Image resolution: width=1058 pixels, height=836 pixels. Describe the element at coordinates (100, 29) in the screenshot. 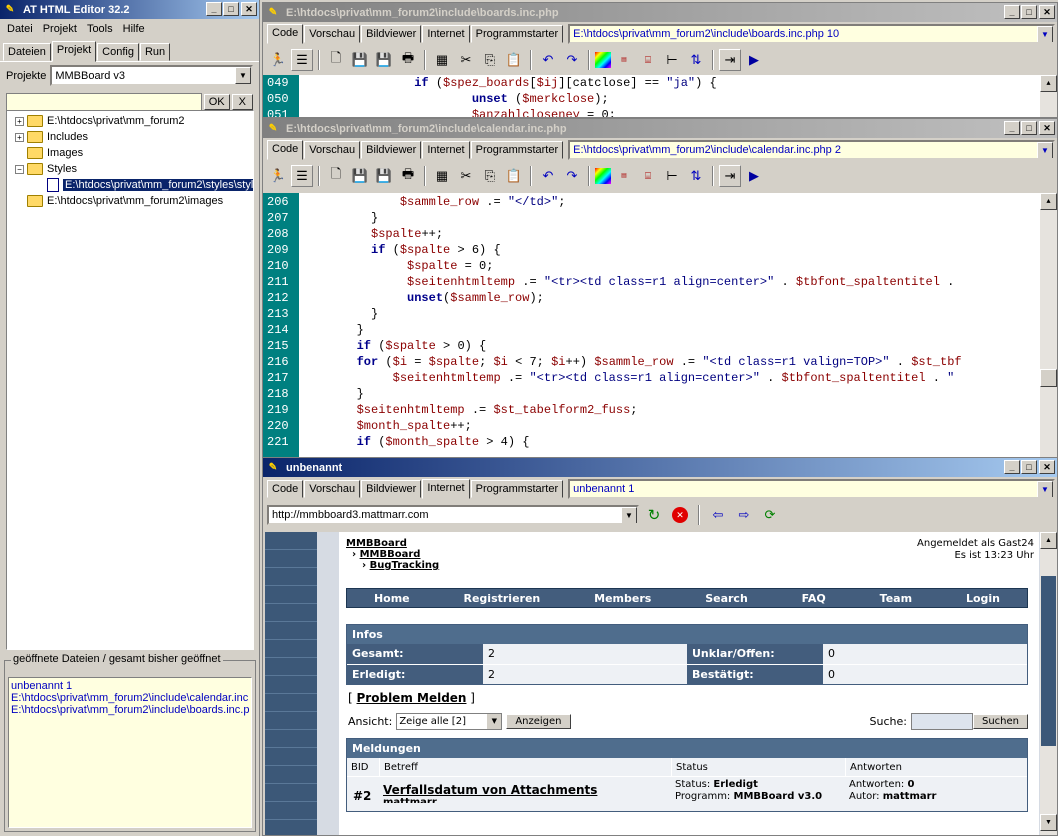

I see `menu-tools: Tools` at that location.